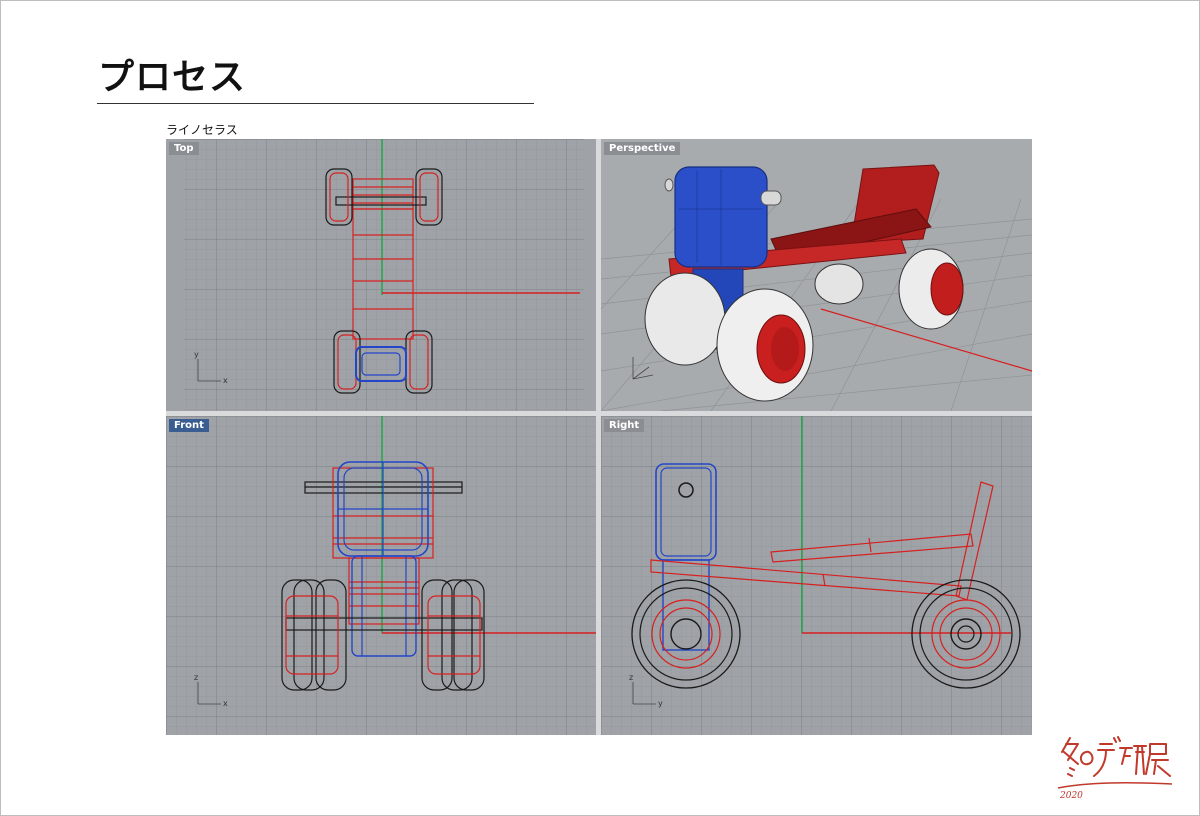 The width and height of the screenshot is (1200, 816). Describe the element at coordinates (624, 425) in the screenshot. I see `viewport-label-right: Right` at that location.